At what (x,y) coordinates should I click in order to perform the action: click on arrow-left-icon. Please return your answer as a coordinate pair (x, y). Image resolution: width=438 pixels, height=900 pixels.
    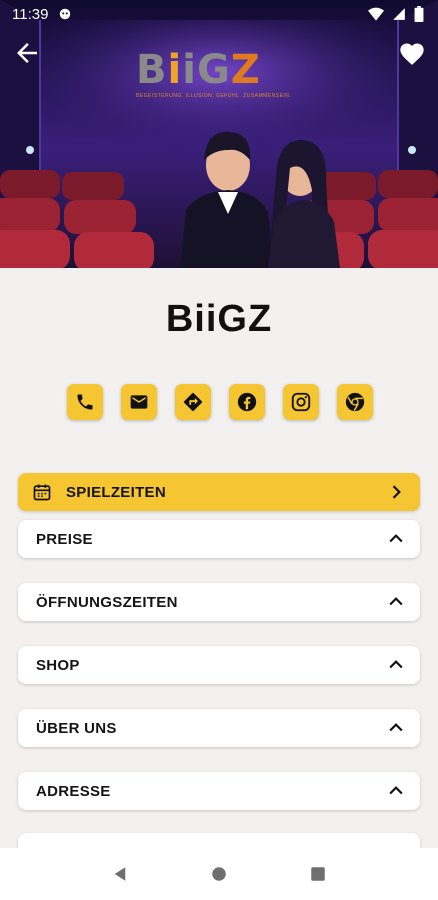
    Looking at the image, I should click on (27, 53).